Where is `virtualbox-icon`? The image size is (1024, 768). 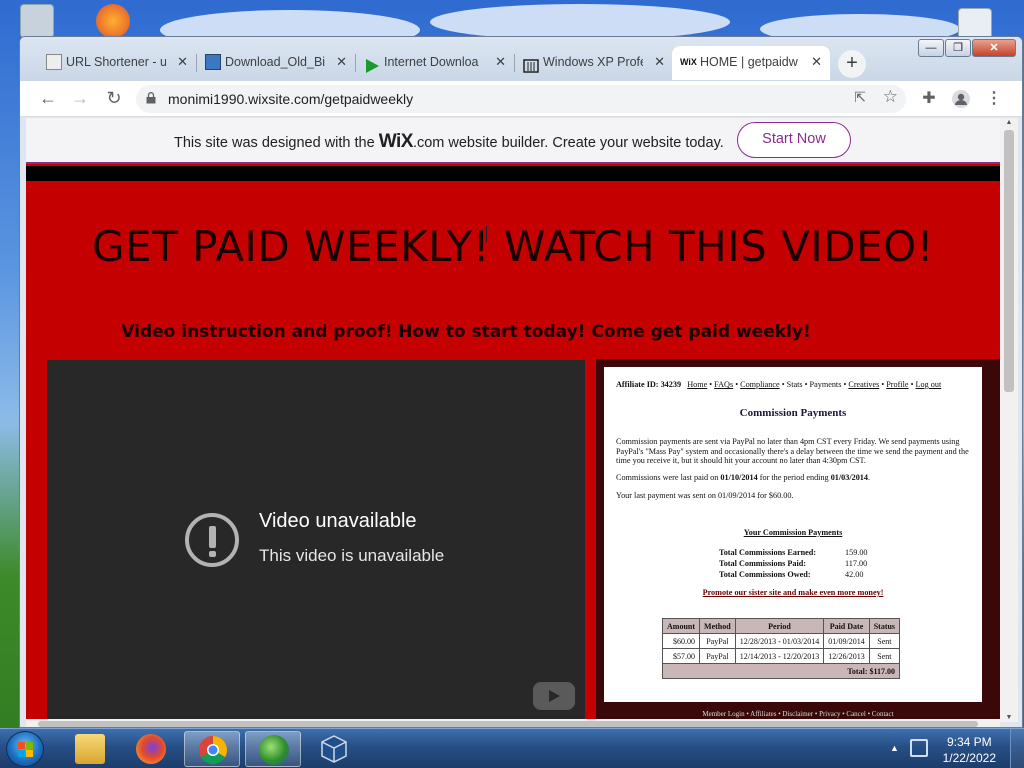 virtualbox-icon is located at coordinates (334, 749).